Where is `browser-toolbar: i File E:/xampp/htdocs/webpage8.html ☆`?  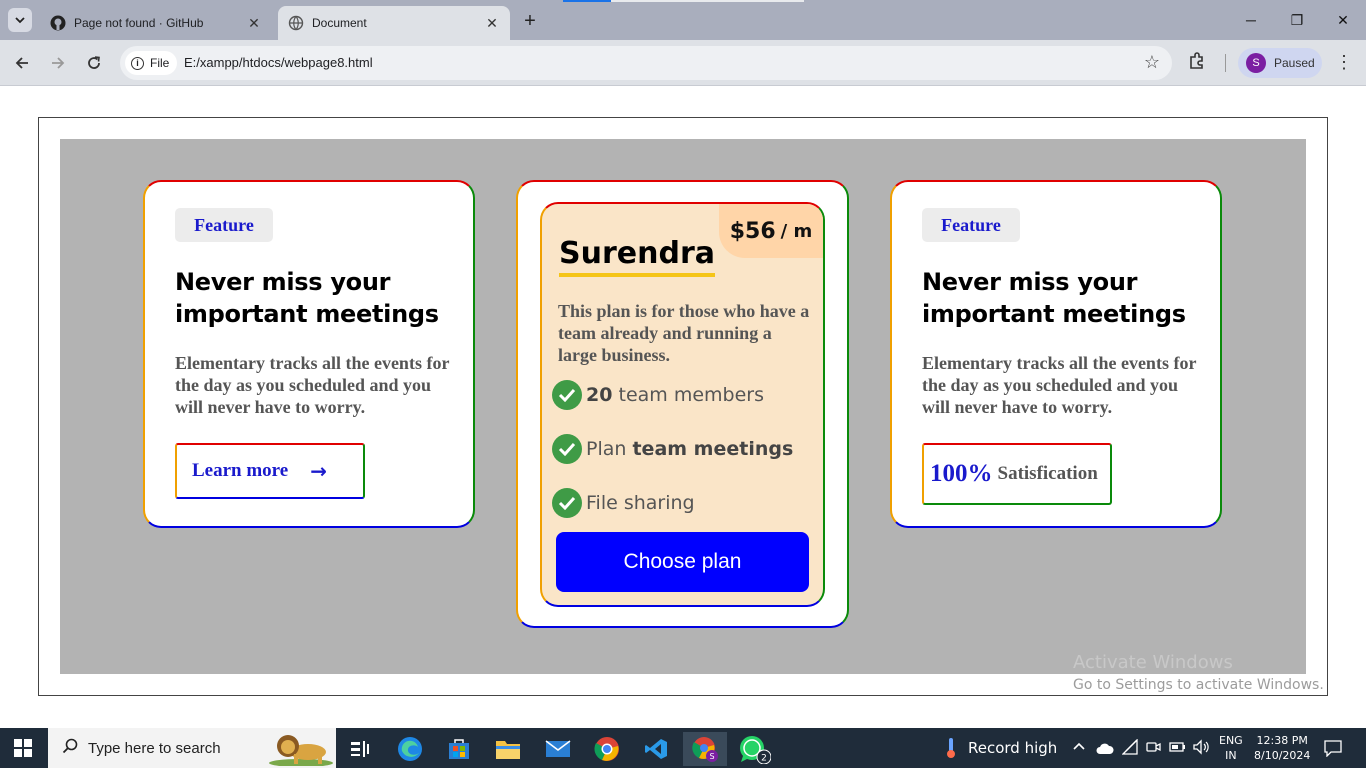
browser-toolbar: i File E:/xampp/htdocs/webpage8.html ☆ is located at coordinates (683, 63).